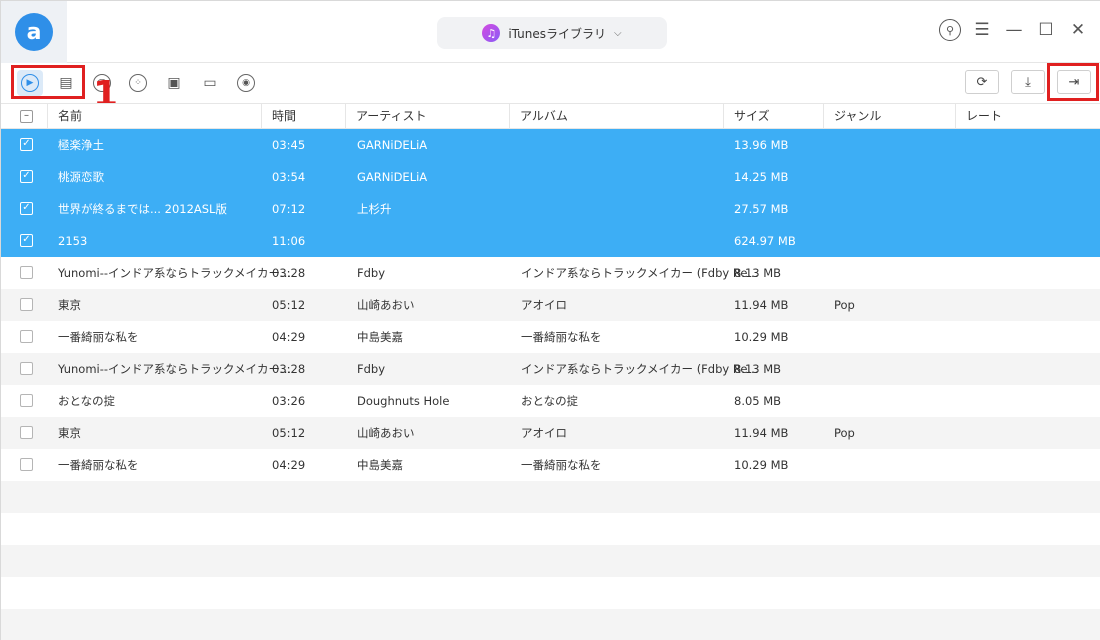 The image size is (1100, 640). Describe the element at coordinates (34, 32) in the screenshot. I see `logo-area: a` at that location.